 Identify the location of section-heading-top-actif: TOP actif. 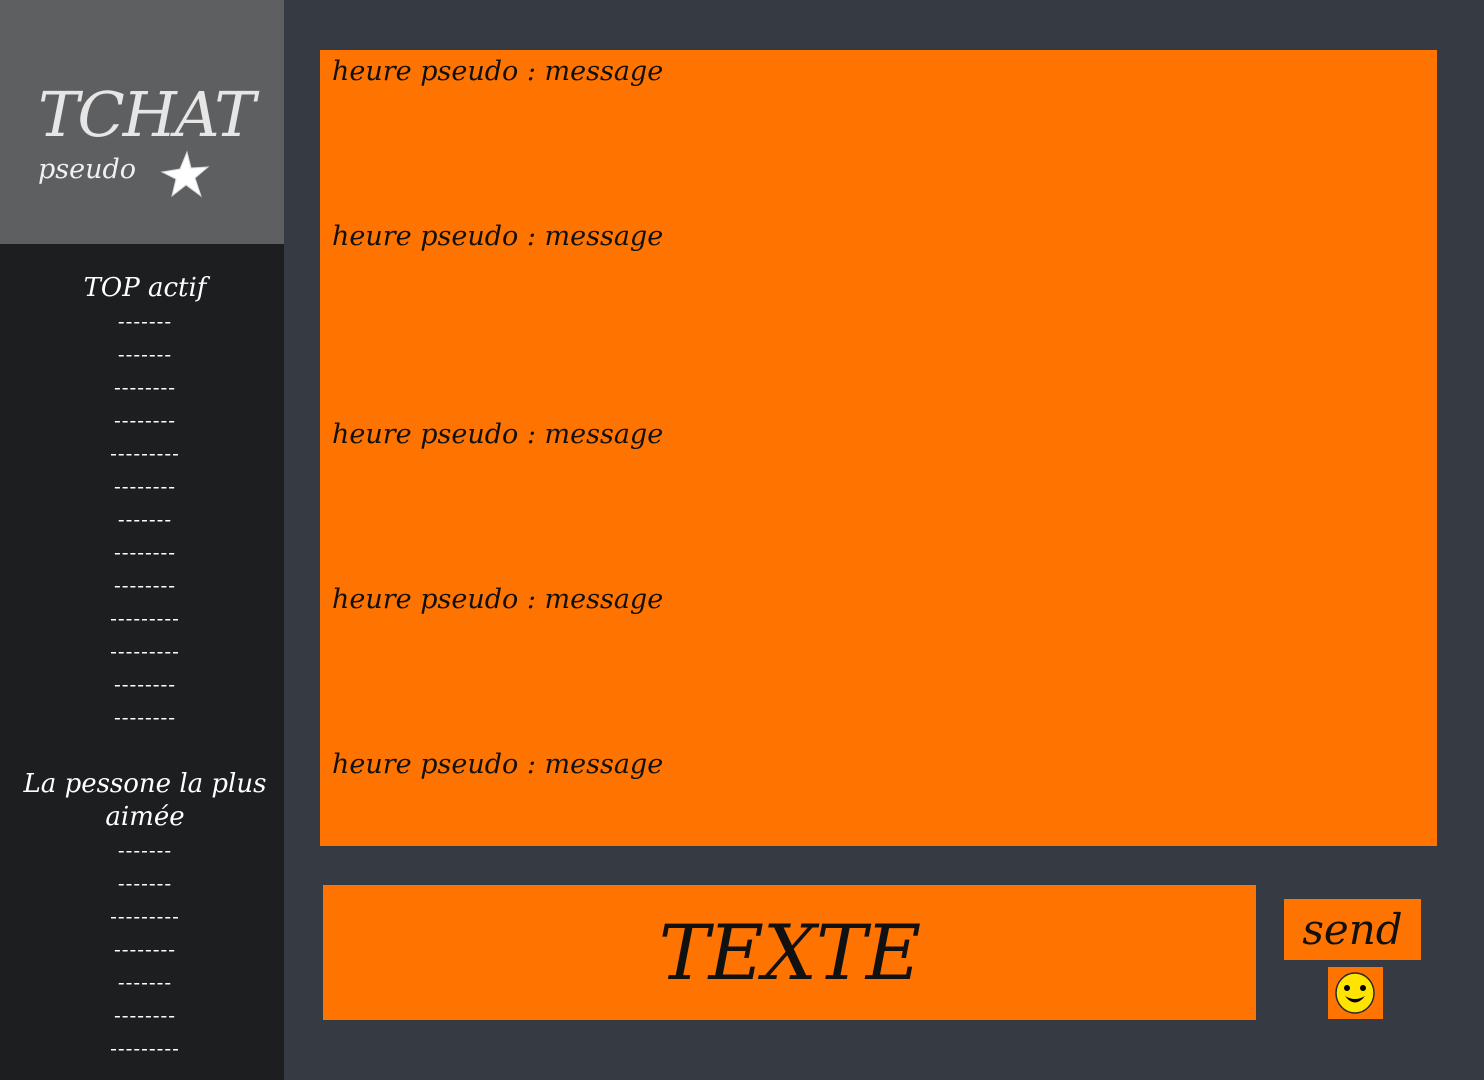
(145, 288).